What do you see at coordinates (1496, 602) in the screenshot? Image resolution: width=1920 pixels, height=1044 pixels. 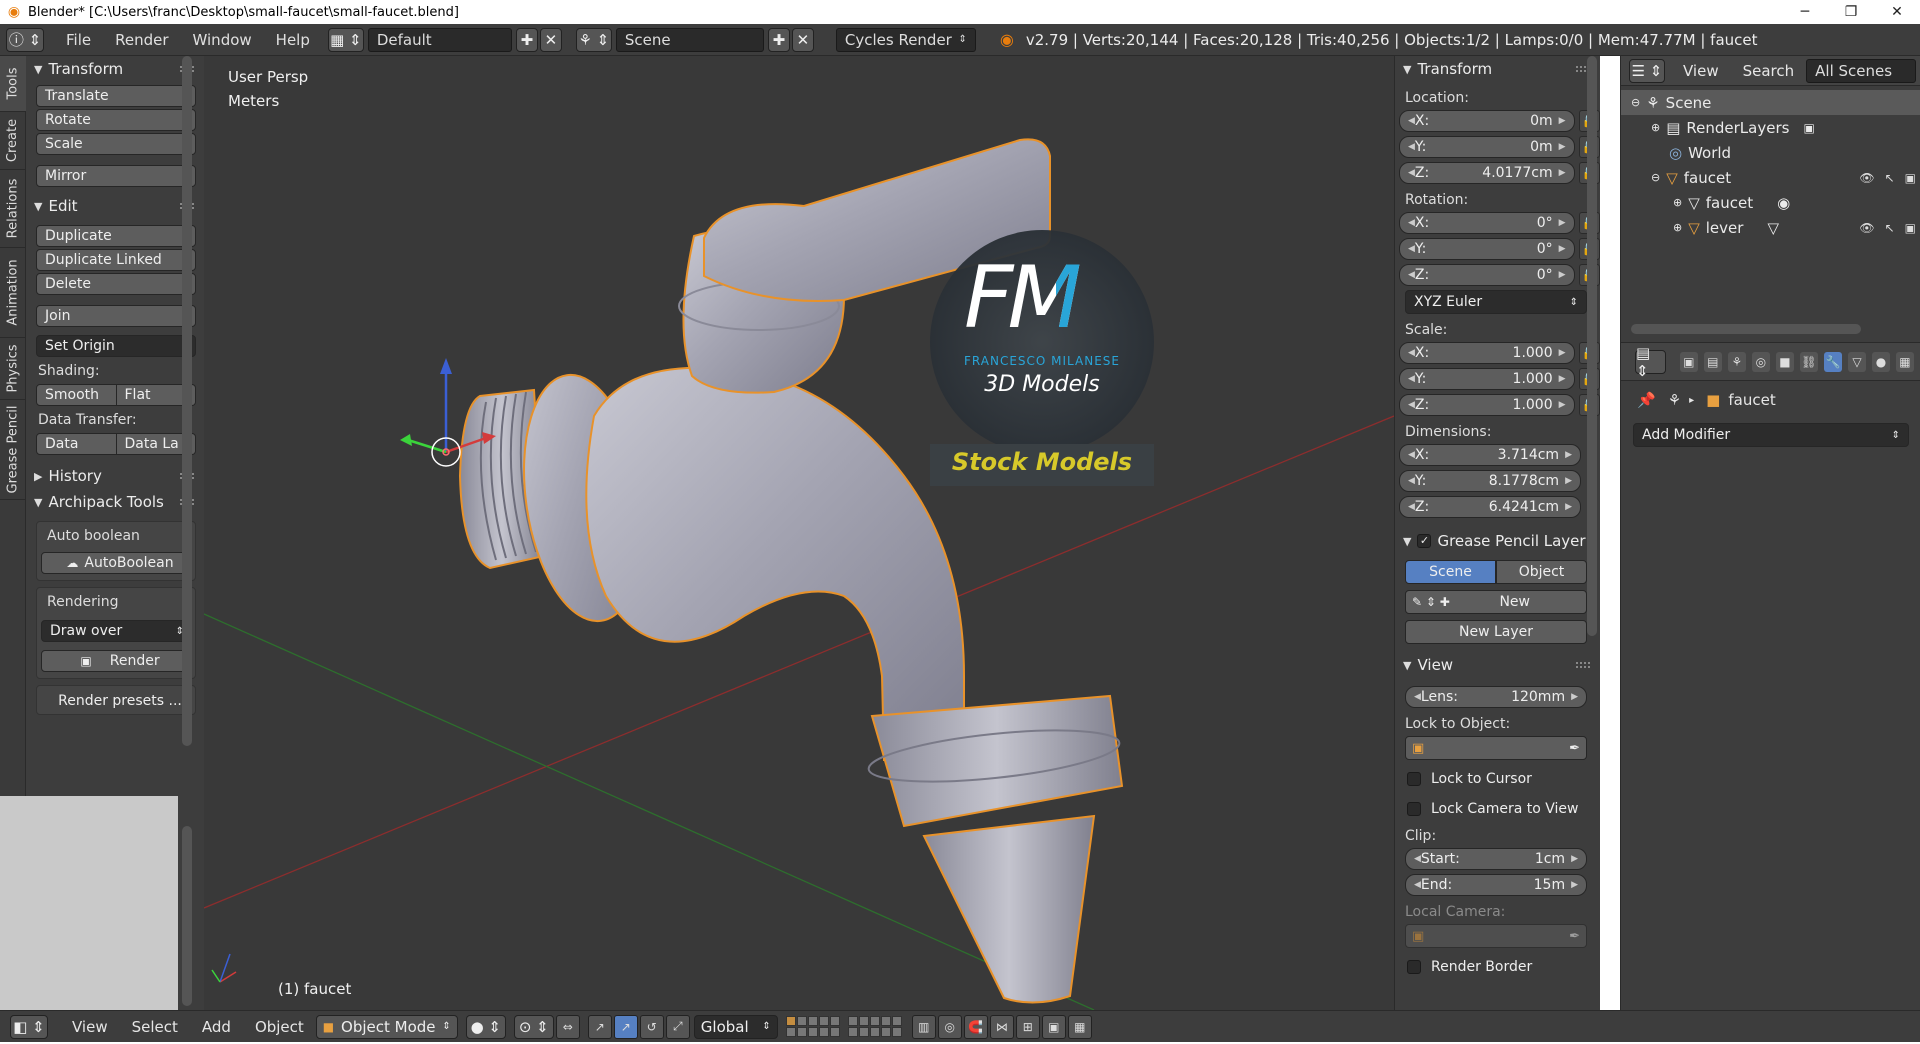 I see `grease-new-button: ✎ ⇕ ✚ New` at bounding box center [1496, 602].